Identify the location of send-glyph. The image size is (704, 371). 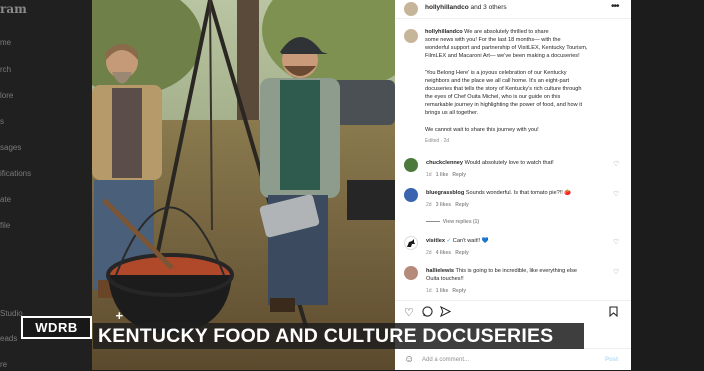
(445, 311).